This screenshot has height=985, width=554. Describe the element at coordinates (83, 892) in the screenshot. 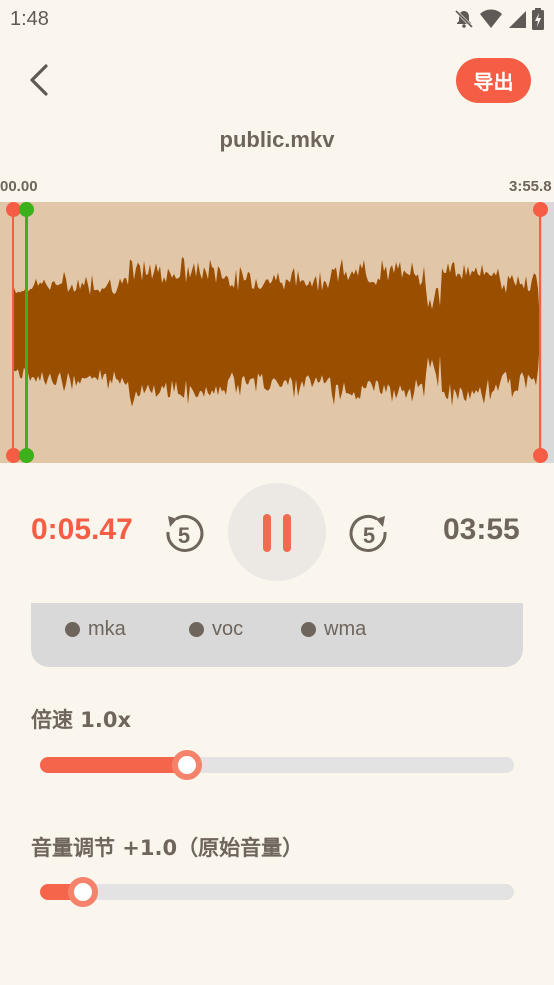

I see `volume-slider-thumb` at that location.